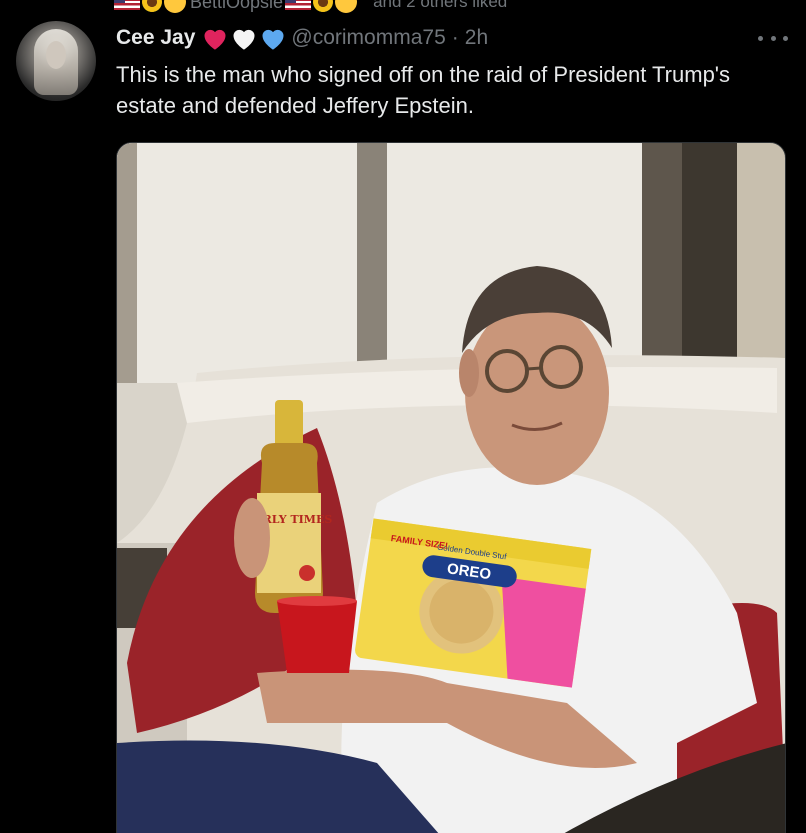 The height and width of the screenshot is (833, 806). I want to click on liked-by-others: and 2 others liked, so click(440, 6).